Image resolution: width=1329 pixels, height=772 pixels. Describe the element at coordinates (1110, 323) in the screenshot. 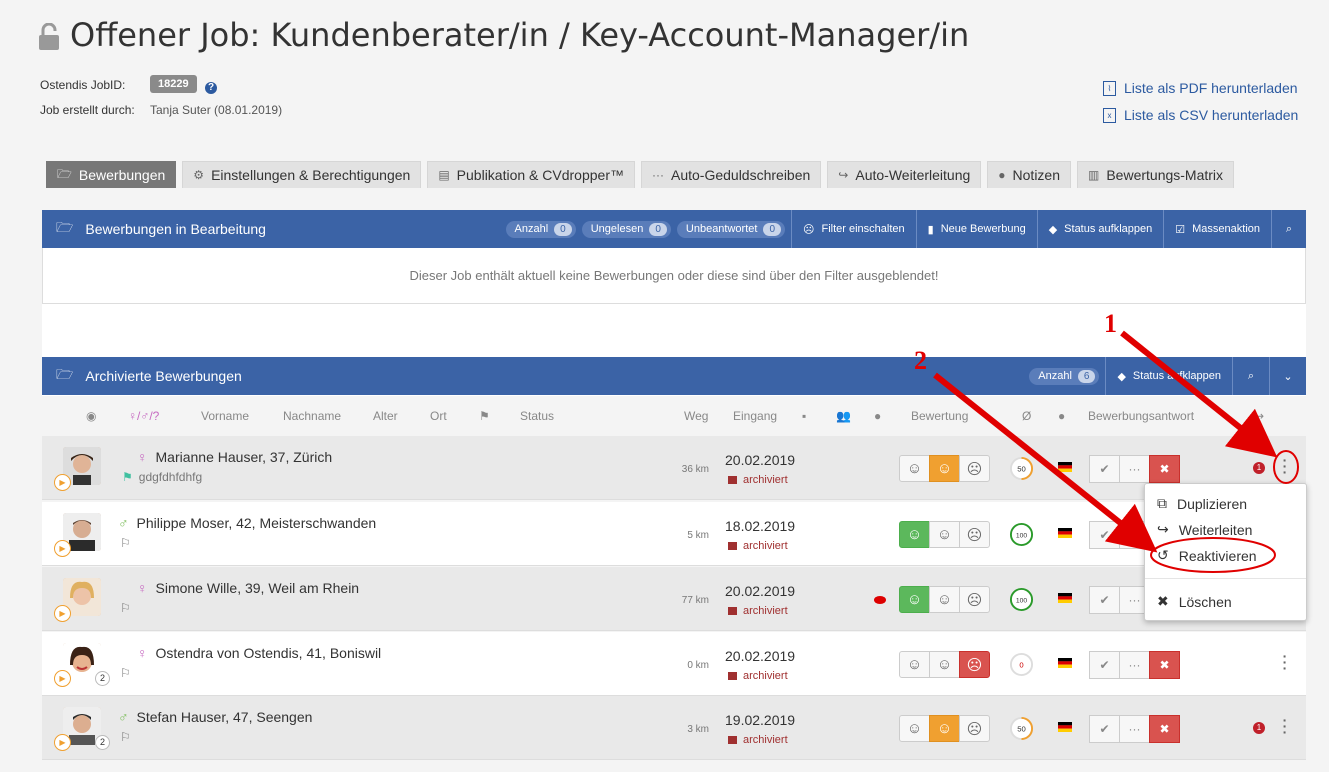

I see `annotation-label-1: 1` at that location.